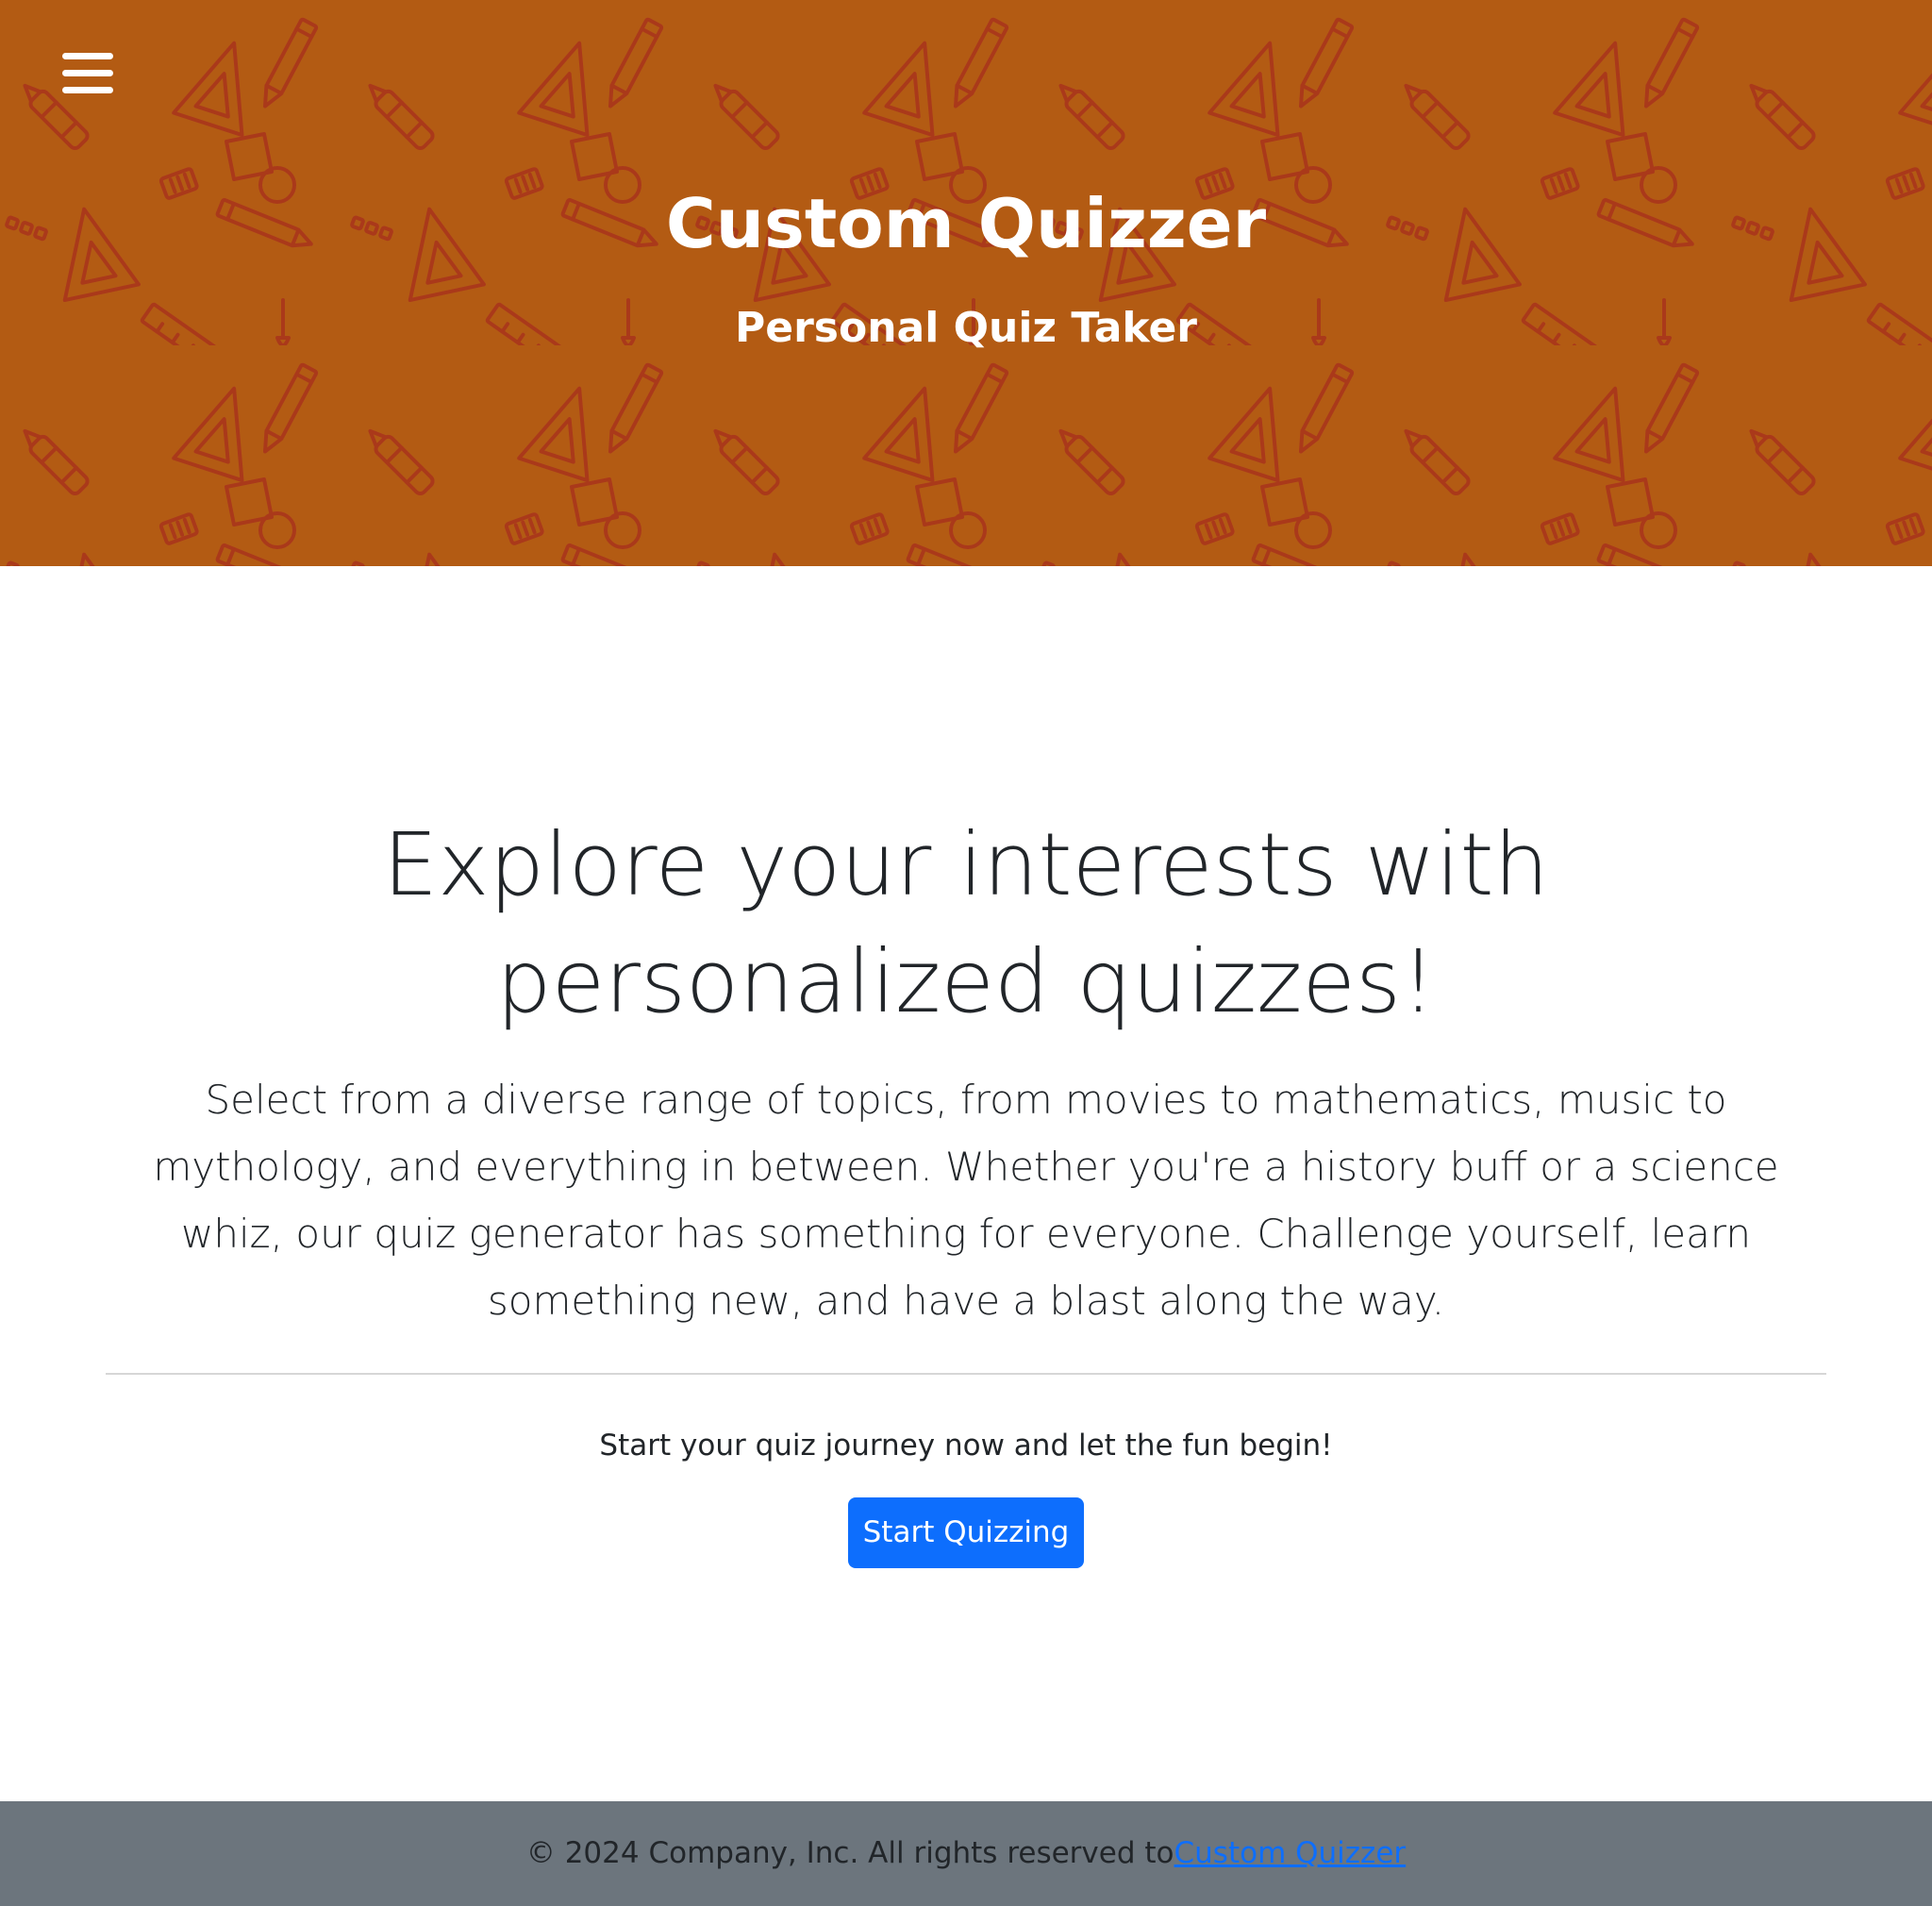  I want to click on site-title: Custom Quizzer, so click(966, 223).